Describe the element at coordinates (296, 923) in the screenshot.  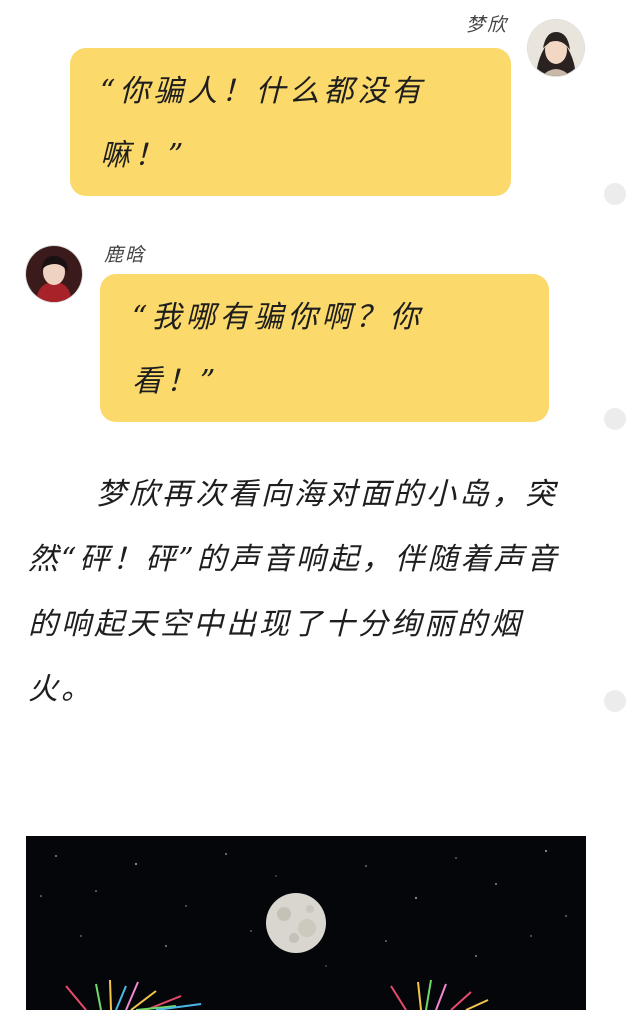
I see `full-moon-icon` at that location.